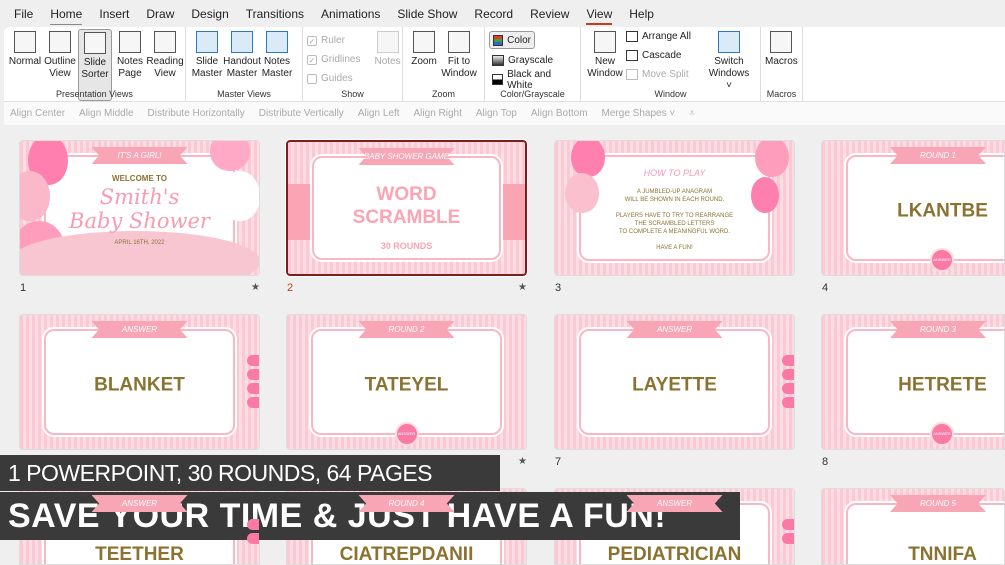  What do you see at coordinates (913, 526) in the screenshot?
I see `slide-thumbnail-12: ROUND 5TNNIFAANSWER` at bounding box center [913, 526].